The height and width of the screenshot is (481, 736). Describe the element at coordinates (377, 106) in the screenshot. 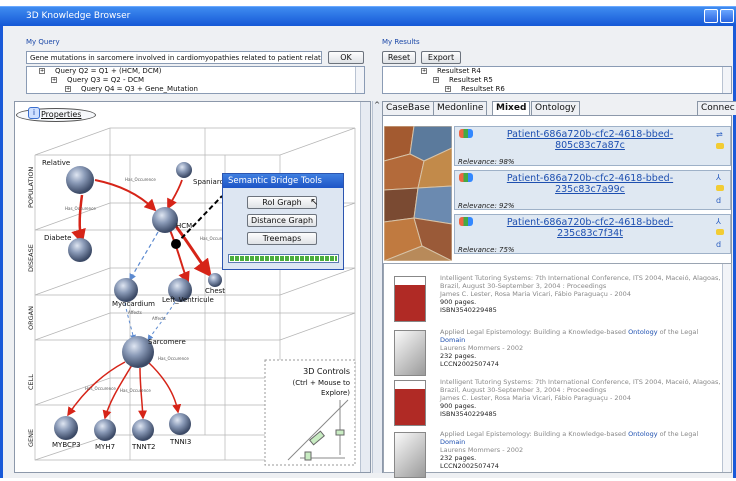

I see `scroll-up-icon: ^` at that location.